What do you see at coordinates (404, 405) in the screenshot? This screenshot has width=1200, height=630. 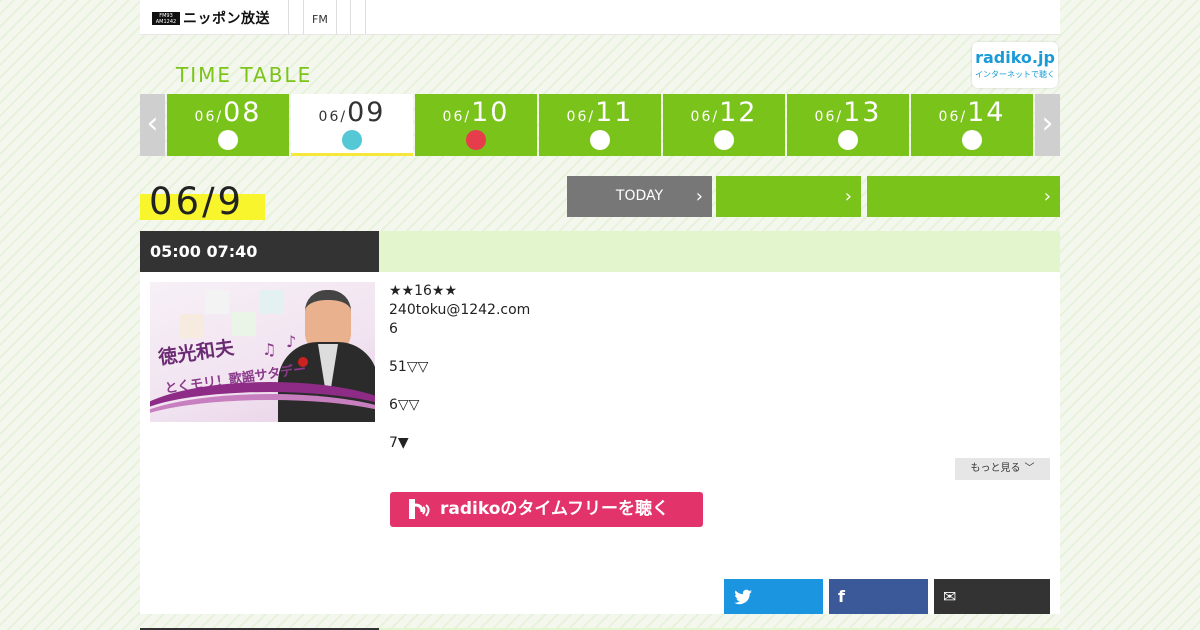 I see `description-line: 6▽▽` at bounding box center [404, 405].